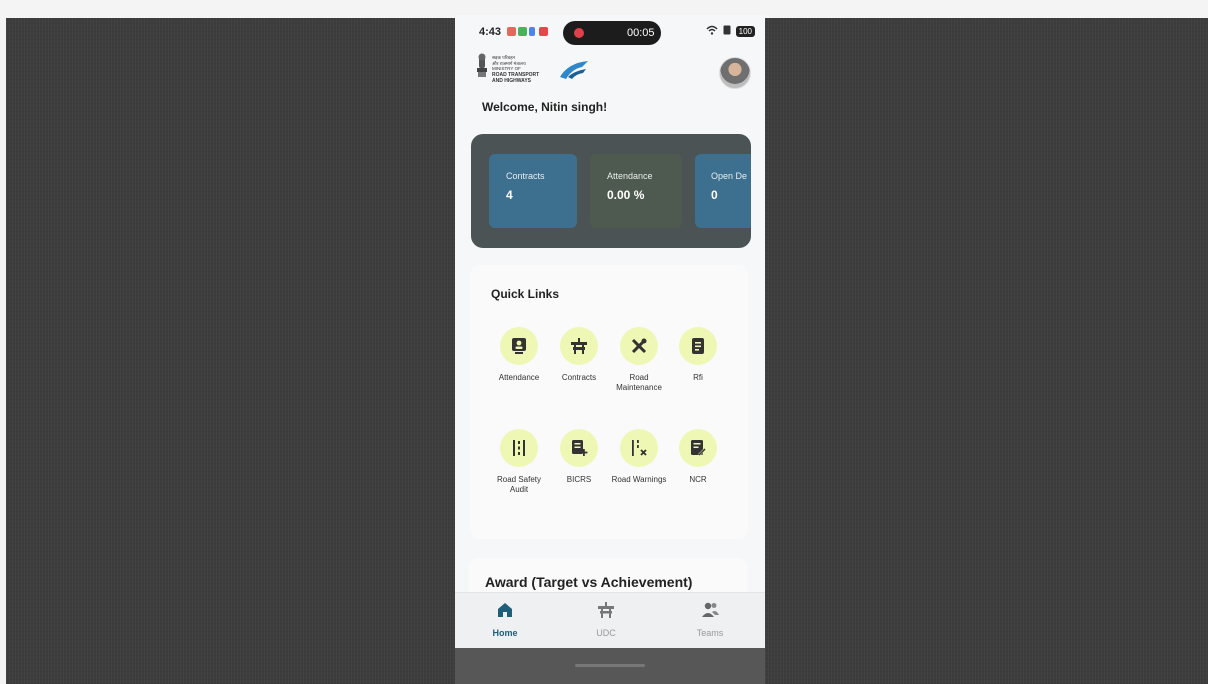  I want to click on quick-link-rfi: Rfi, so click(698, 355).